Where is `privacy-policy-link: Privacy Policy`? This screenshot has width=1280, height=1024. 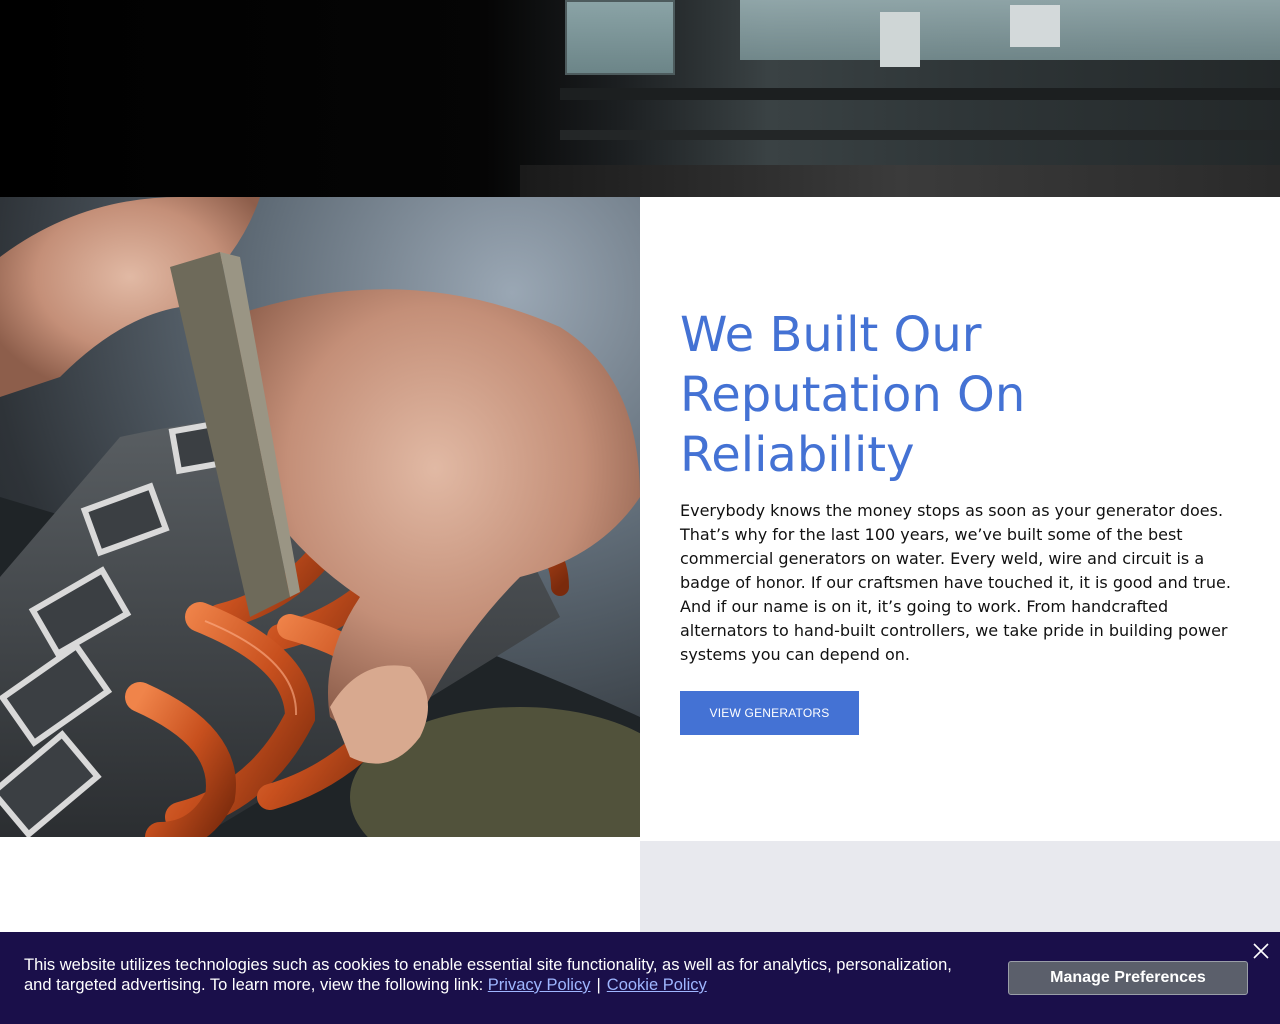 privacy-policy-link: Privacy Policy is located at coordinates (539, 985).